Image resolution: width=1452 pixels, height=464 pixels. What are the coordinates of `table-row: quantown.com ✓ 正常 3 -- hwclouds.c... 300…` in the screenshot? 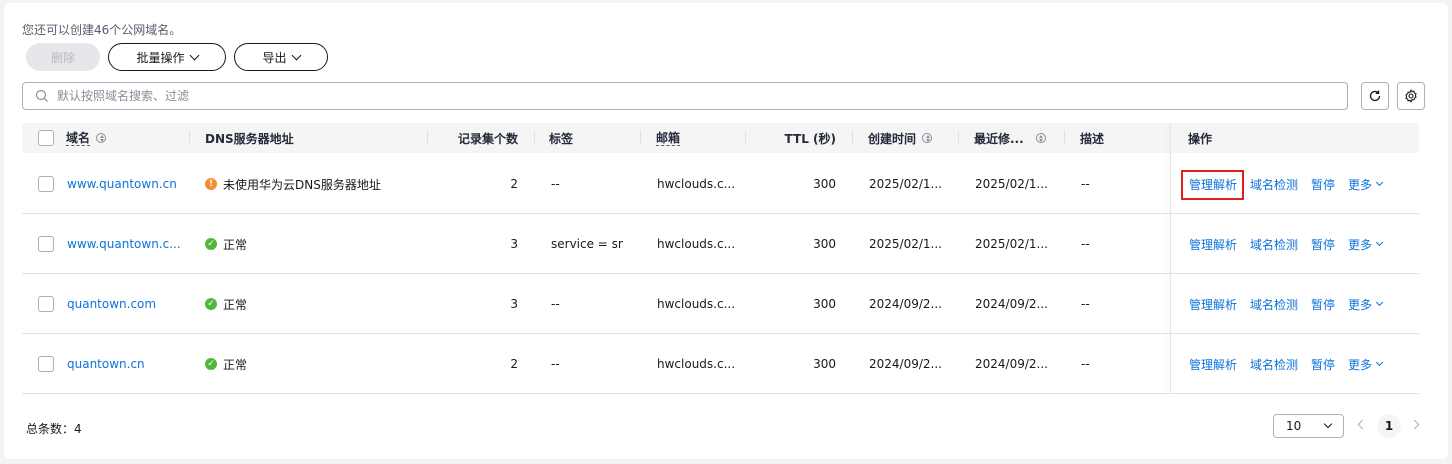 It's located at (720, 304).